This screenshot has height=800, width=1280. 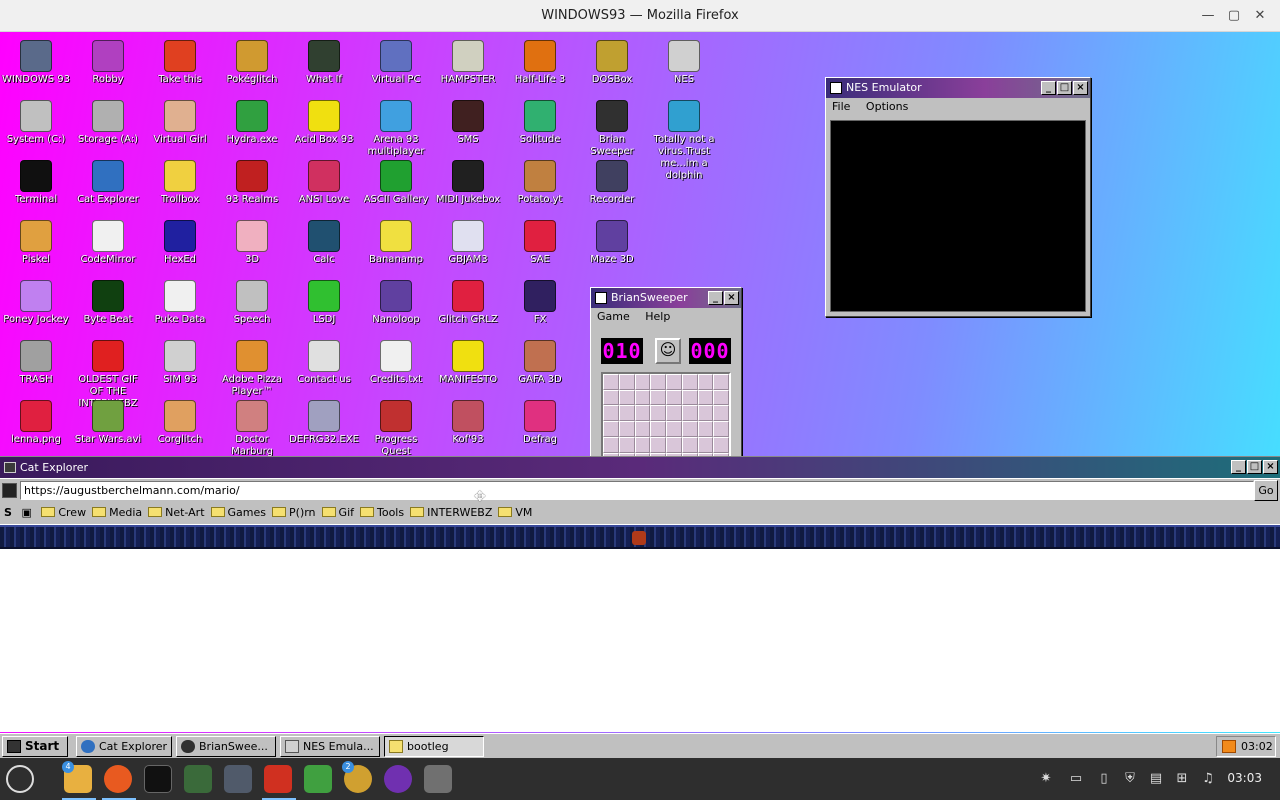 I want to click on calculator-icon, so click(x=318, y=779).